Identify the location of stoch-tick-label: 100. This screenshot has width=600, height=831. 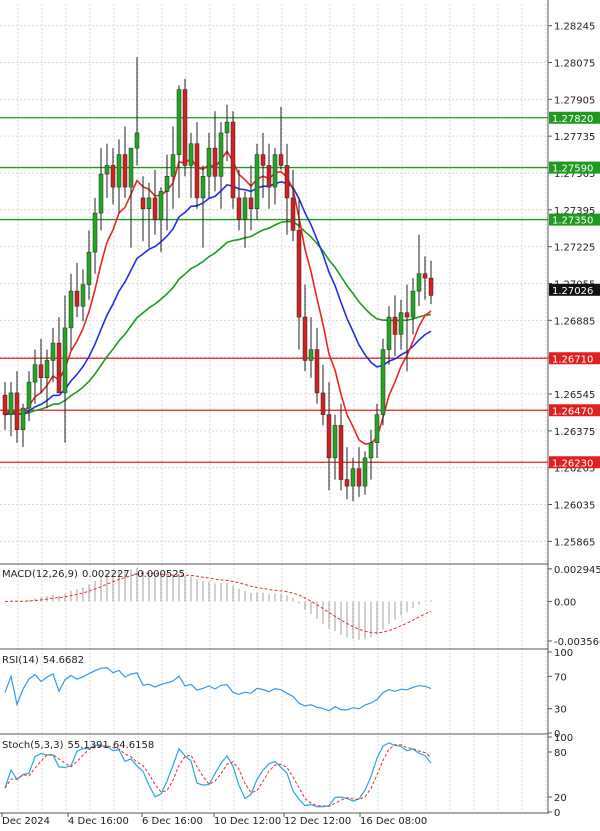
(563, 738).